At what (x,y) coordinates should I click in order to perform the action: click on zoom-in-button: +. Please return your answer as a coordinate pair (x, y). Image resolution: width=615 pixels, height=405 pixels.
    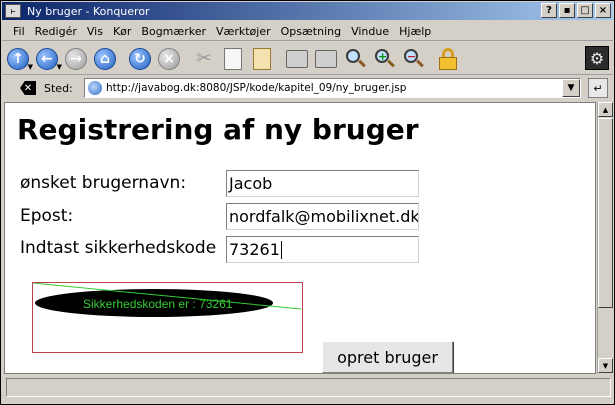
    Looking at the image, I should click on (384, 59).